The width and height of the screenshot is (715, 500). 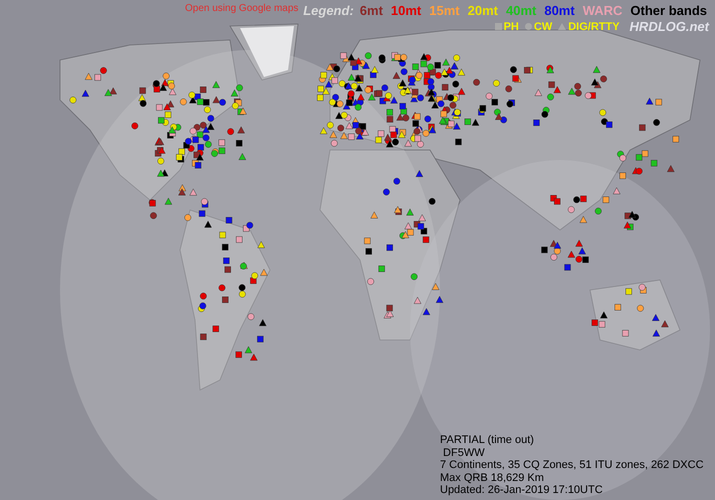 What do you see at coordinates (543, 26) in the screenshot?
I see `mode-label: CW` at bounding box center [543, 26].